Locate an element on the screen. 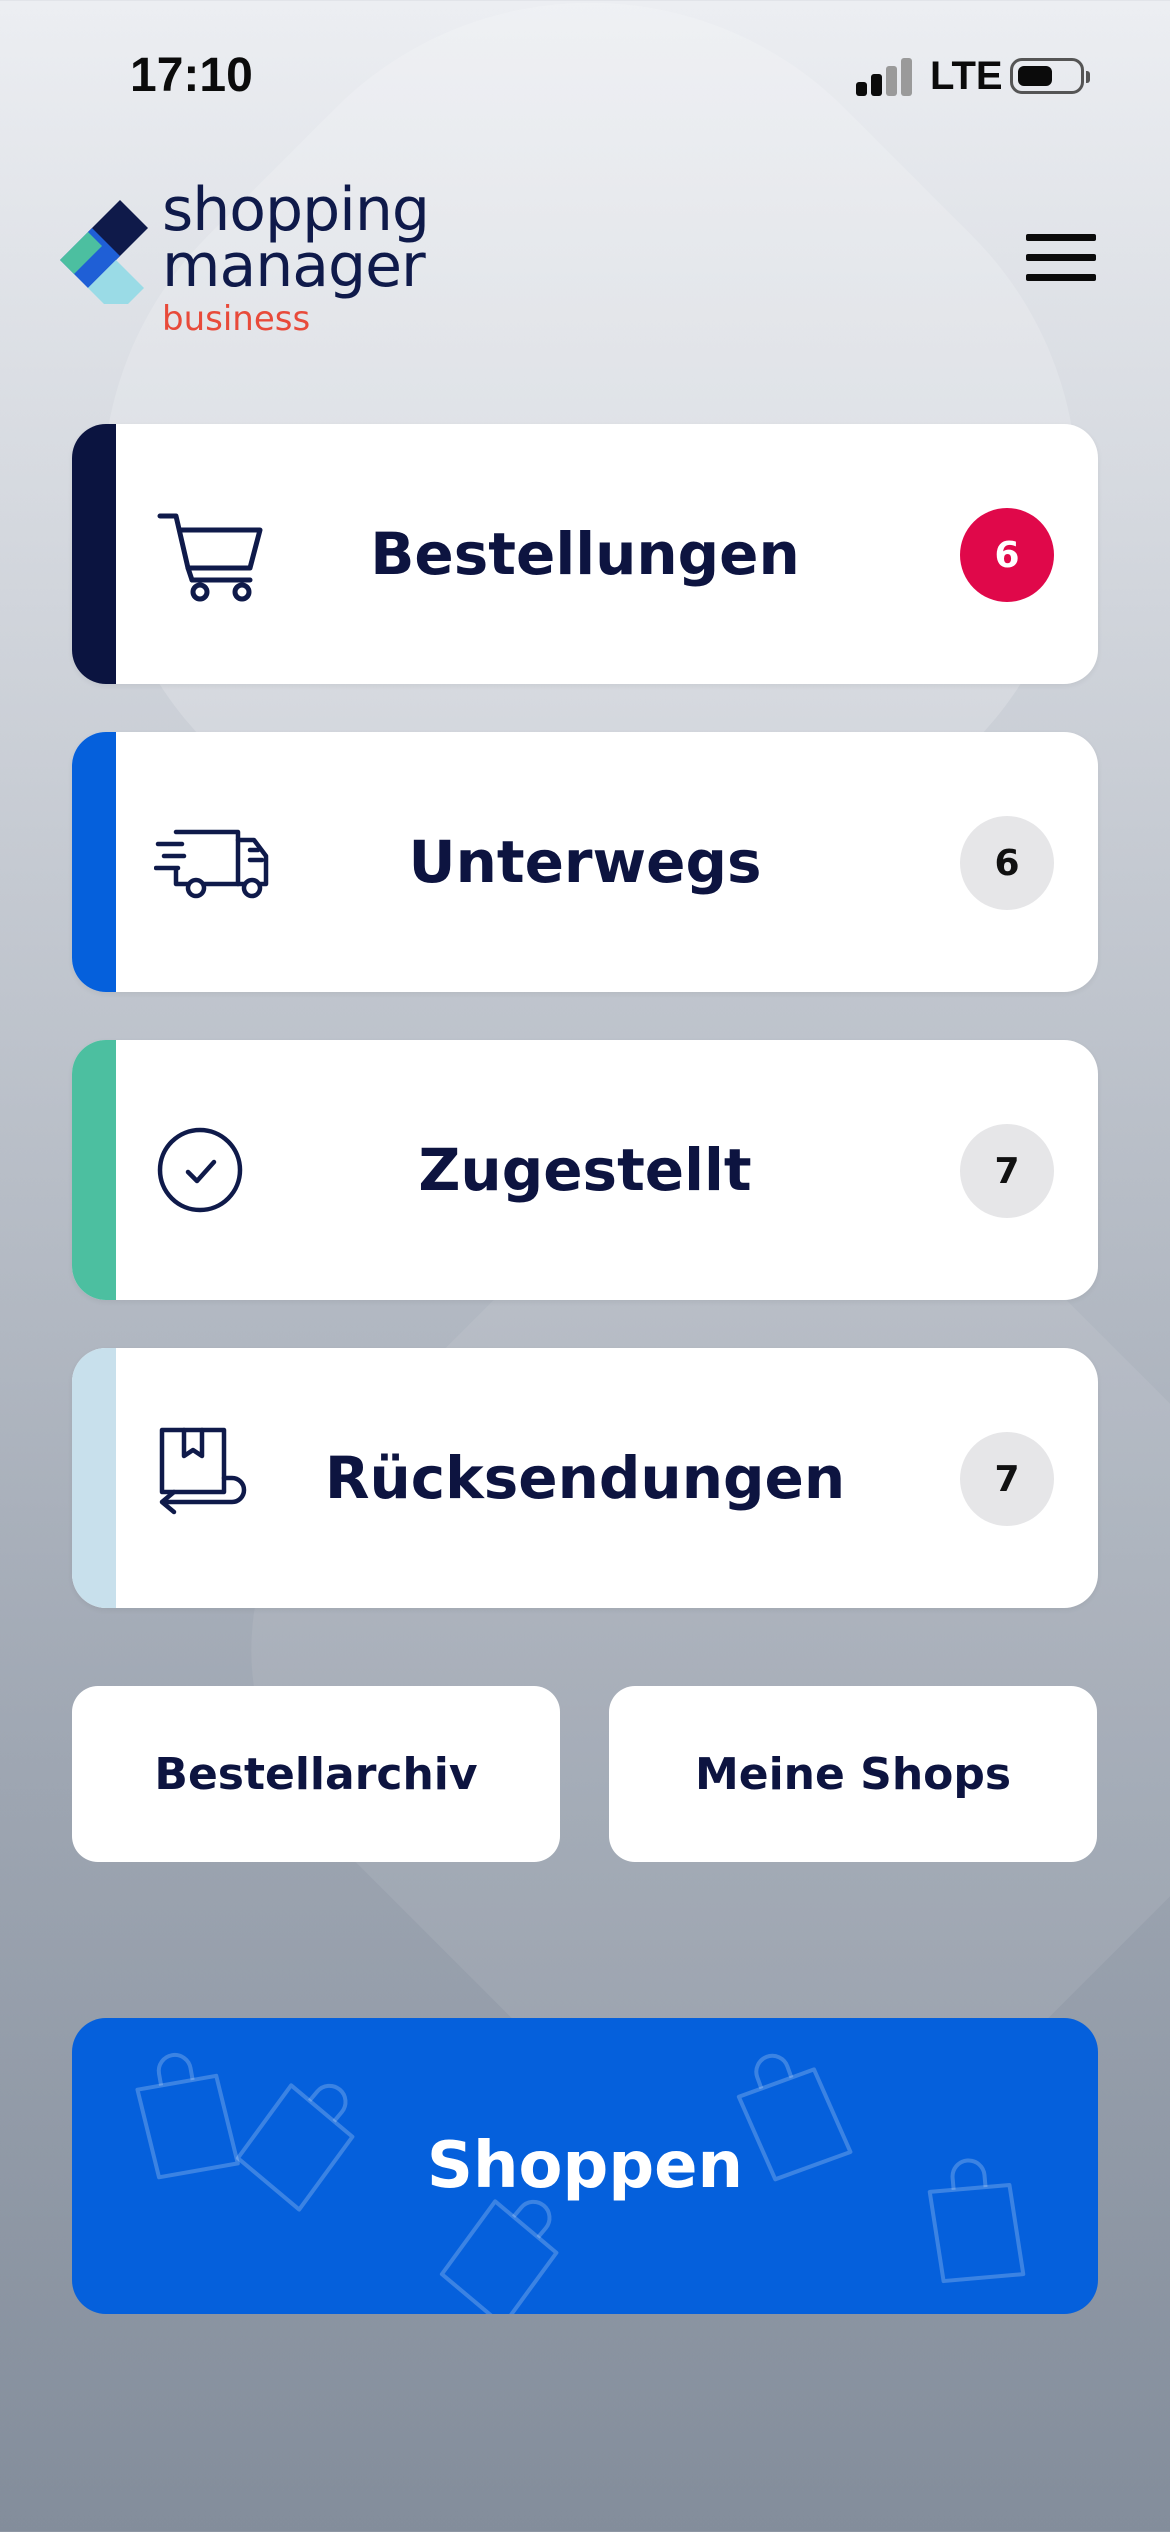  card-label: Bestellungen is located at coordinates (585, 554).